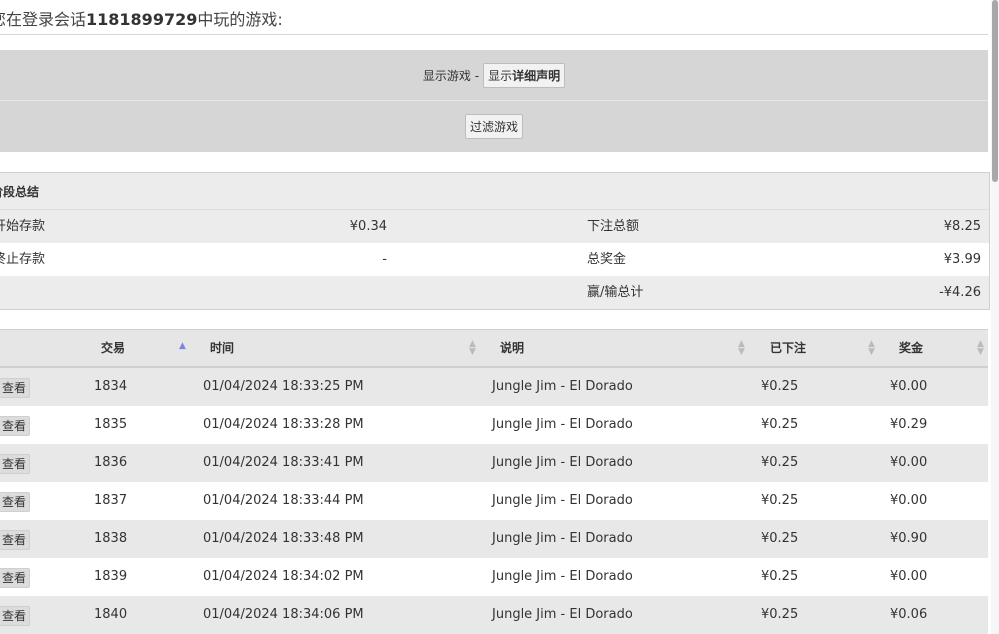  Describe the element at coordinates (960, 292) in the screenshot. I see `net-result-value: -¥4.26` at that location.